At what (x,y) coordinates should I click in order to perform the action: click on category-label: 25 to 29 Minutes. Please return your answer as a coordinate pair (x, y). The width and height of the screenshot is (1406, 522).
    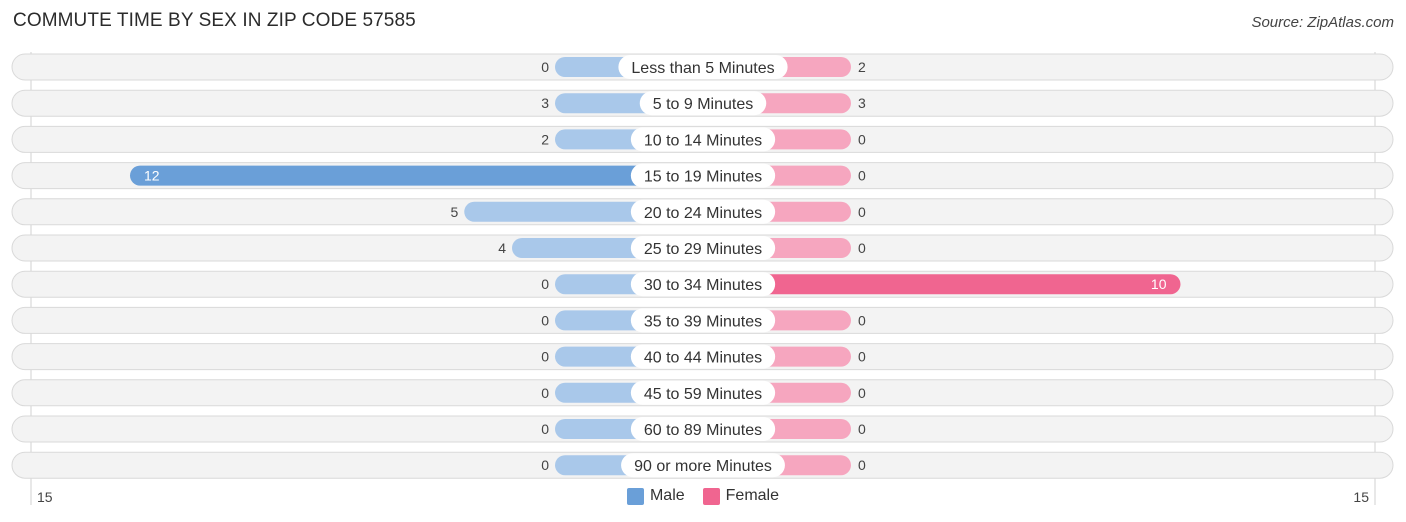
    Looking at the image, I should click on (703, 249).